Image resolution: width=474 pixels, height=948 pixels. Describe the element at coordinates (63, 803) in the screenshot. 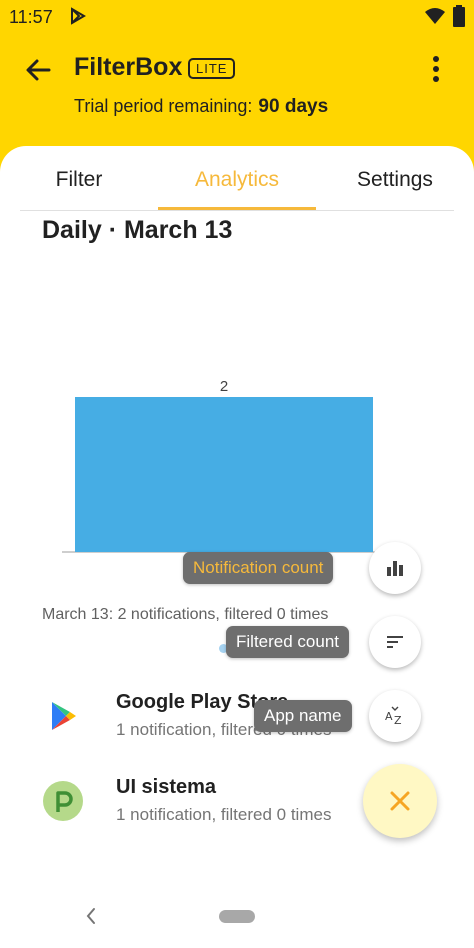

I see `android-p-icon` at that location.